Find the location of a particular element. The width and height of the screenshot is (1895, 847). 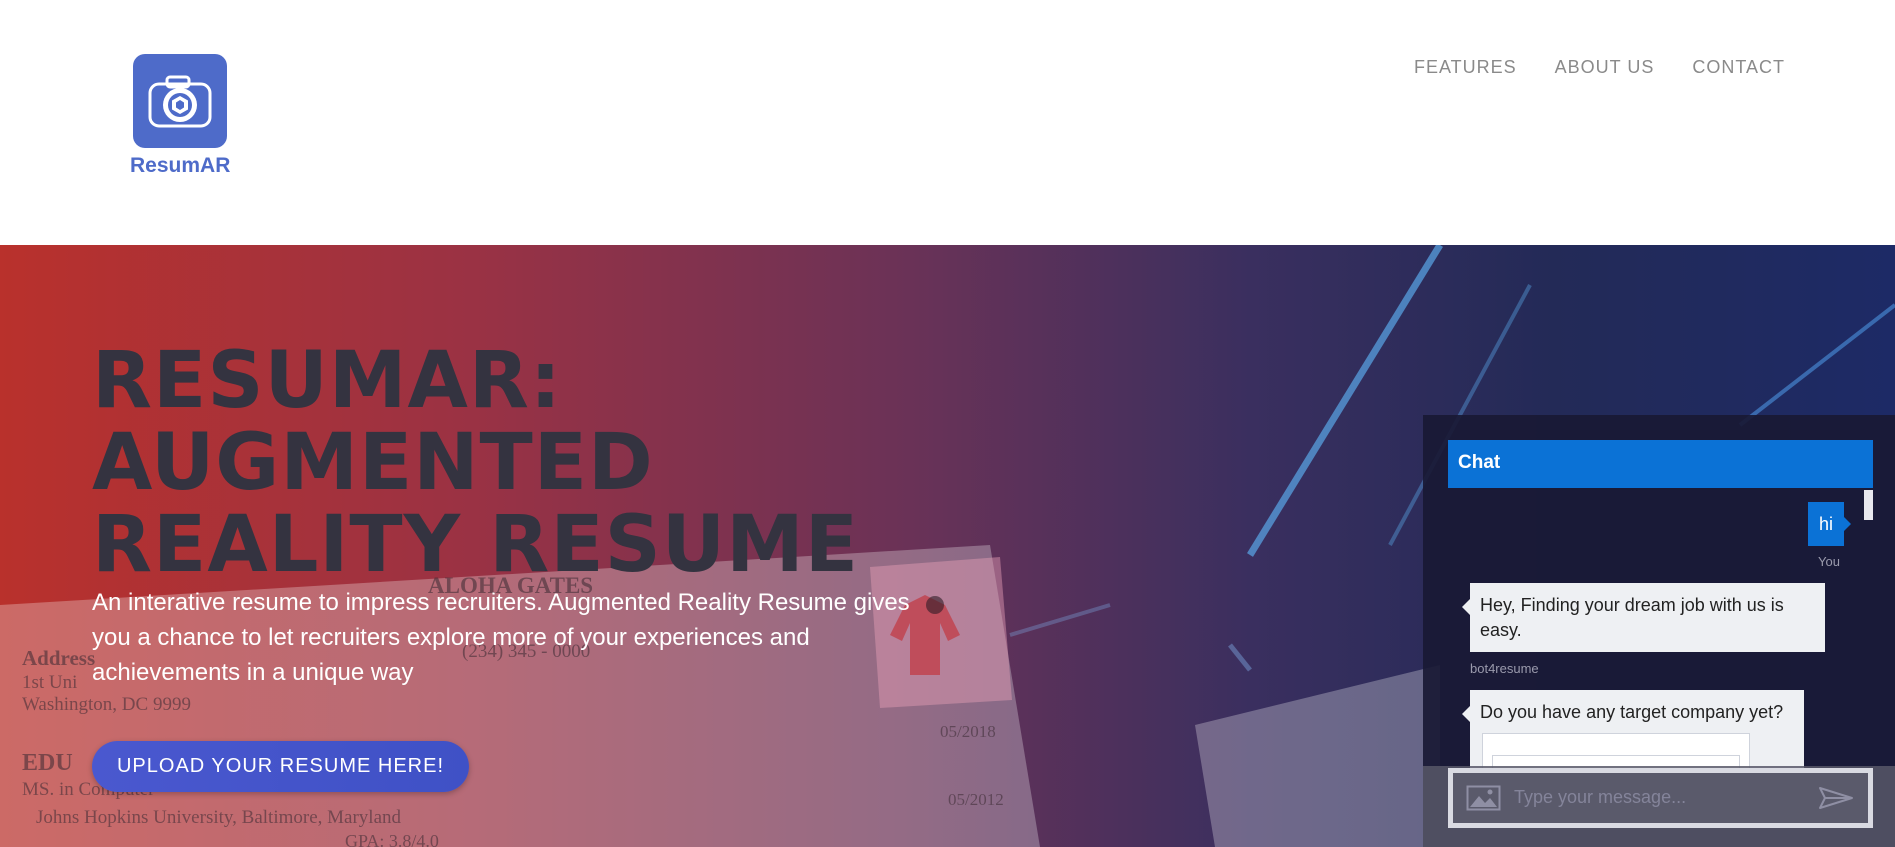

chat-message-input is located at coordinates (1659, 797).